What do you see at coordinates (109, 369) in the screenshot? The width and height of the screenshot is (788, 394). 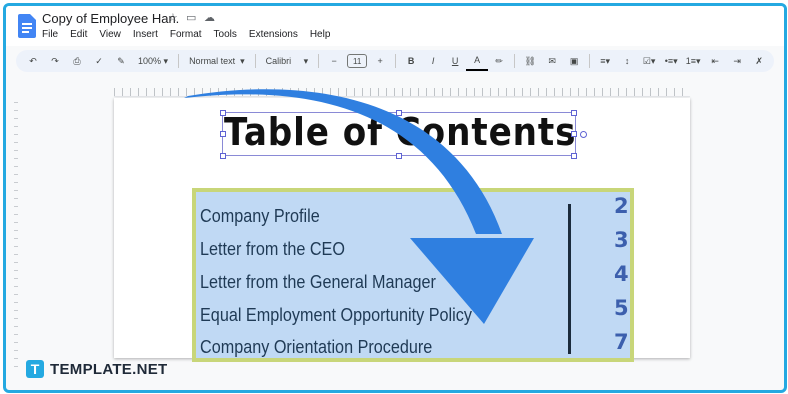 I see `brand-name: TEMPLATE.NET` at bounding box center [109, 369].